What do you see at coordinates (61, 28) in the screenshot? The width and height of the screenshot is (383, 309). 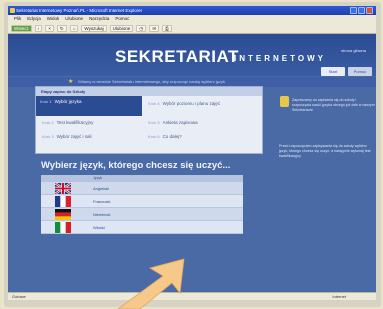 I see `refresh-icon: ↻` at bounding box center [61, 28].